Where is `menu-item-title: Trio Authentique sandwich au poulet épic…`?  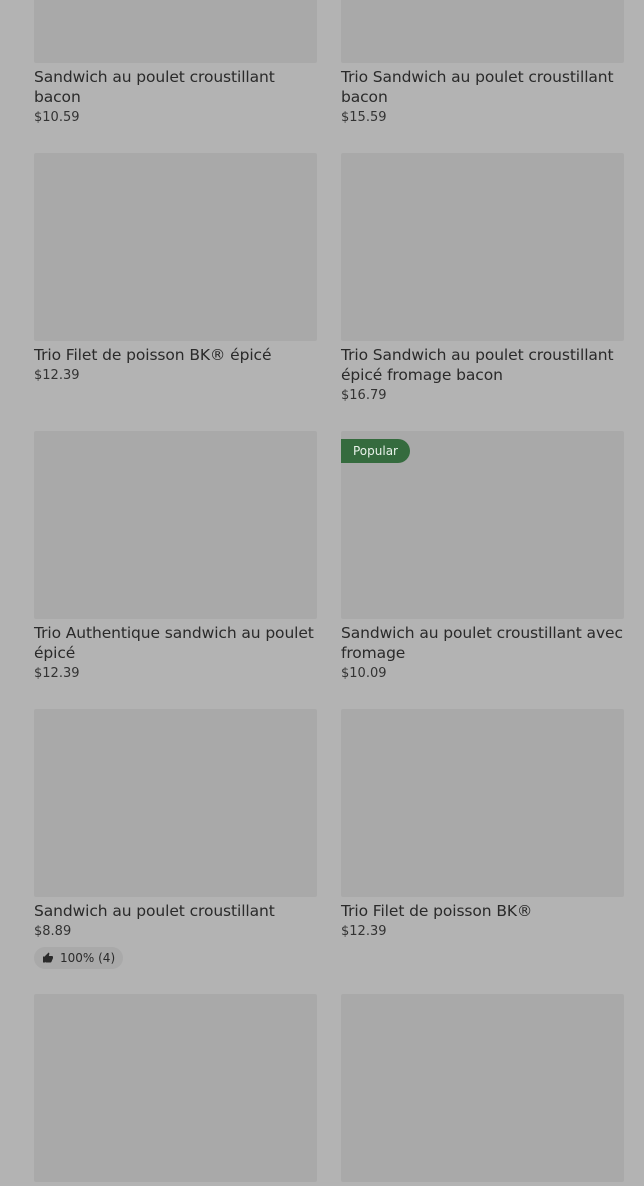 menu-item-title: Trio Authentique sandwich au poulet épic… is located at coordinates (175, 643).